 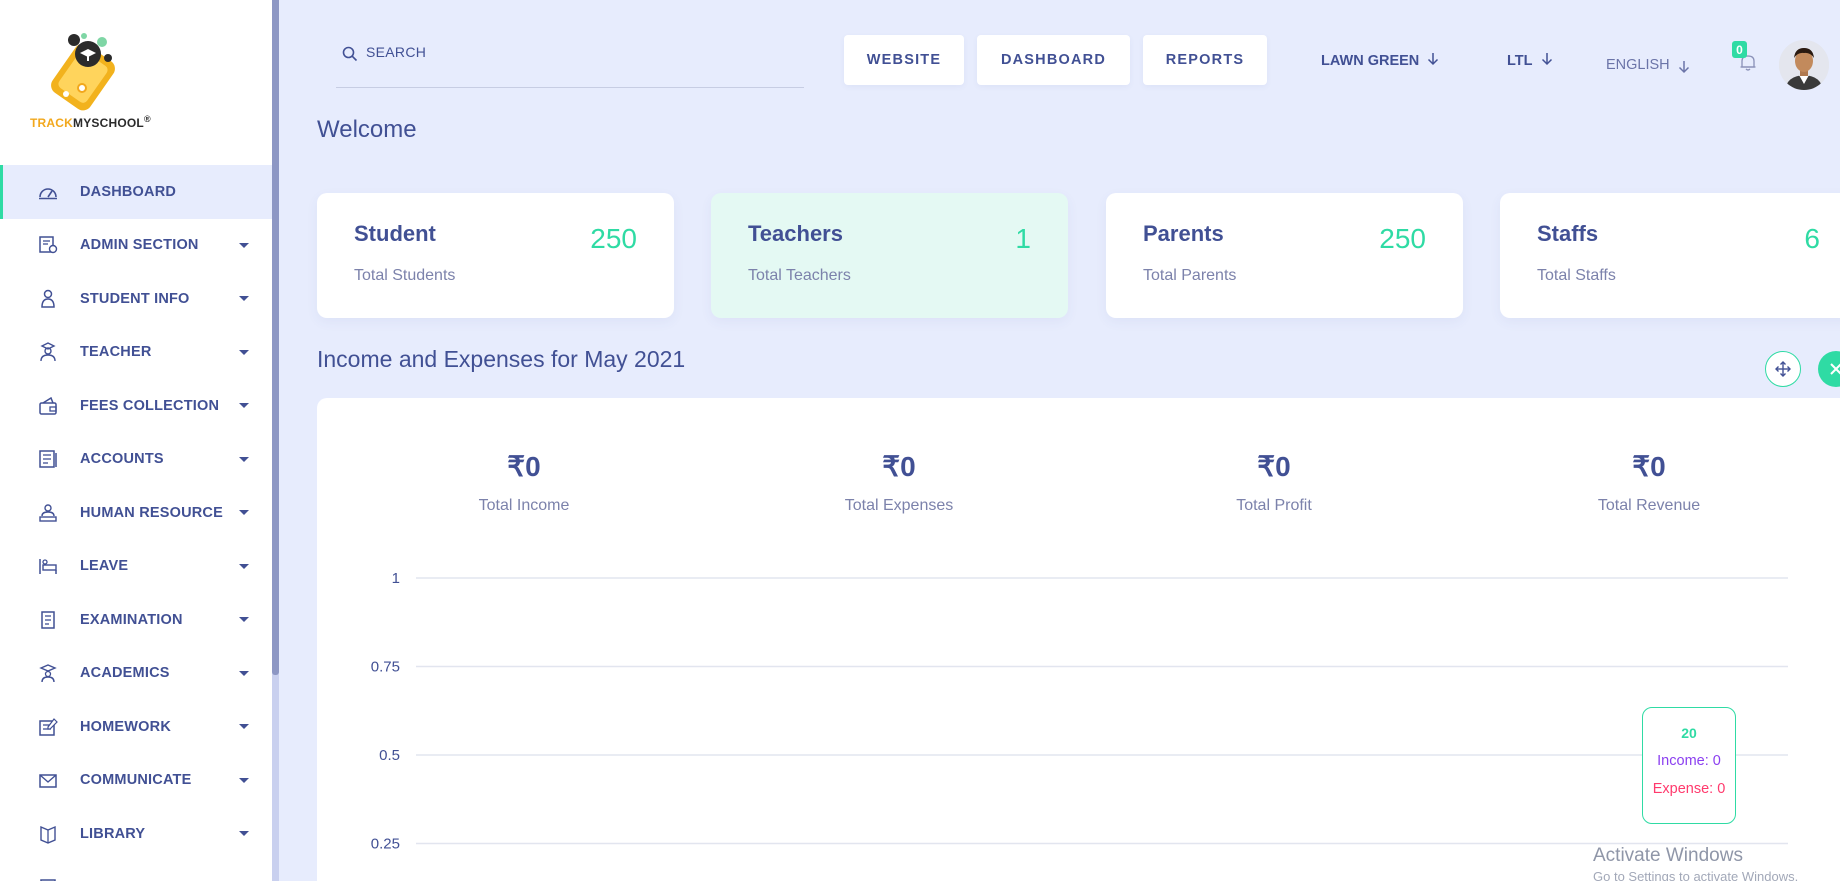 What do you see at coordinates (889, 255) in the screenshot?
I see `stat-card-teachers: Teachers Total Teachers 1` at bounding box center [889, 255].